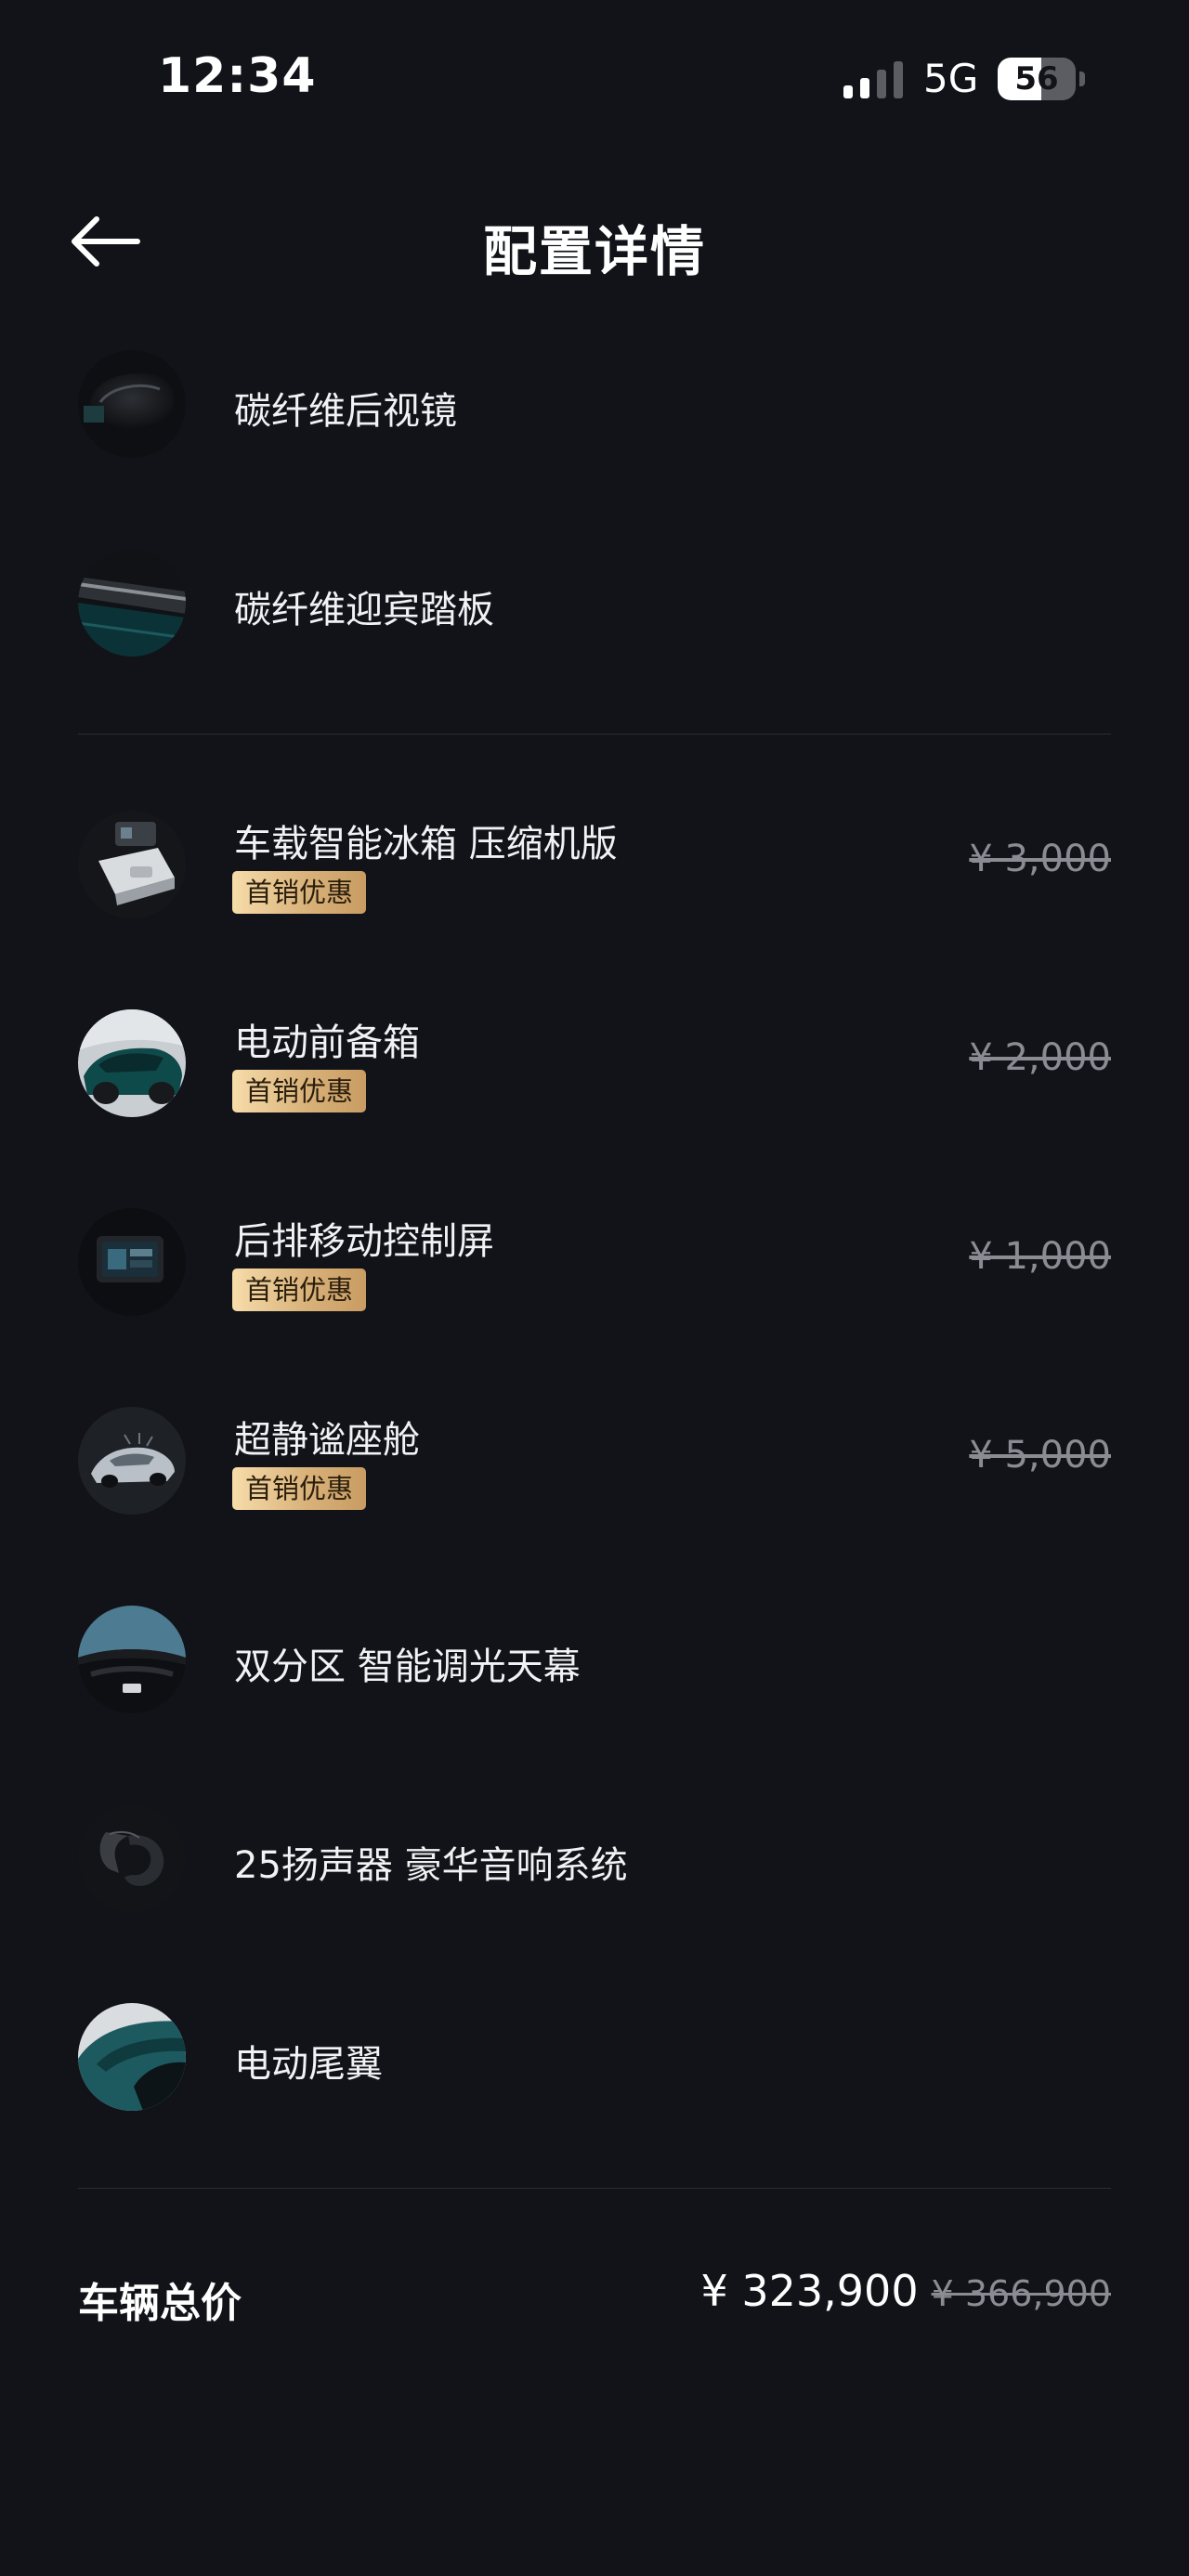 This screenshot has width=1189, height=2576. What do you see at coordinates (594, 1661) in the screenshot?
I see `list-item-sunroof: 双分区 智能调光天幕` at bounding box center [594, 1661].